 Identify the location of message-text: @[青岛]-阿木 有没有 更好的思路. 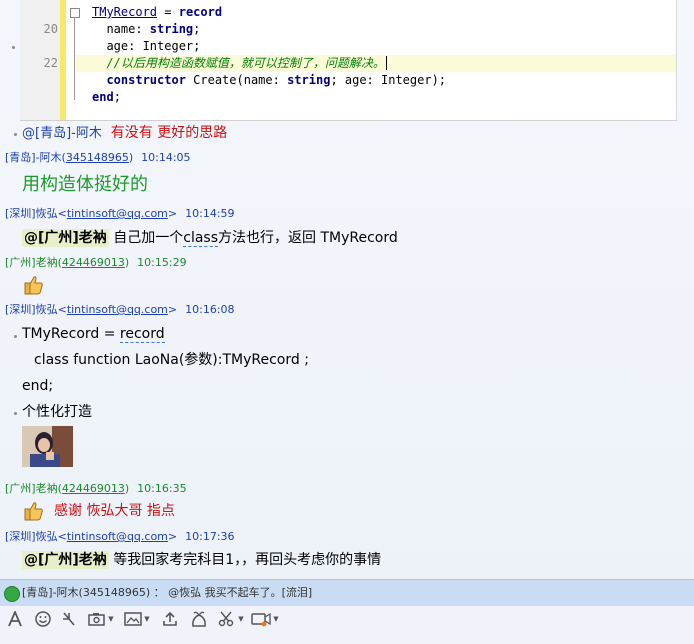
(125, 133).